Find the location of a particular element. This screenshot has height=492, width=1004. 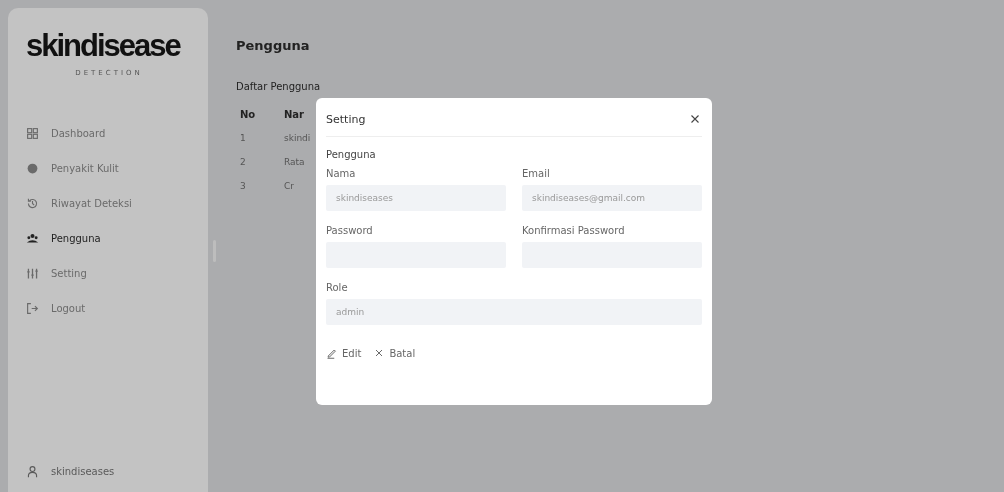

cancel-button: Batal is located at coordinates (394, 353).